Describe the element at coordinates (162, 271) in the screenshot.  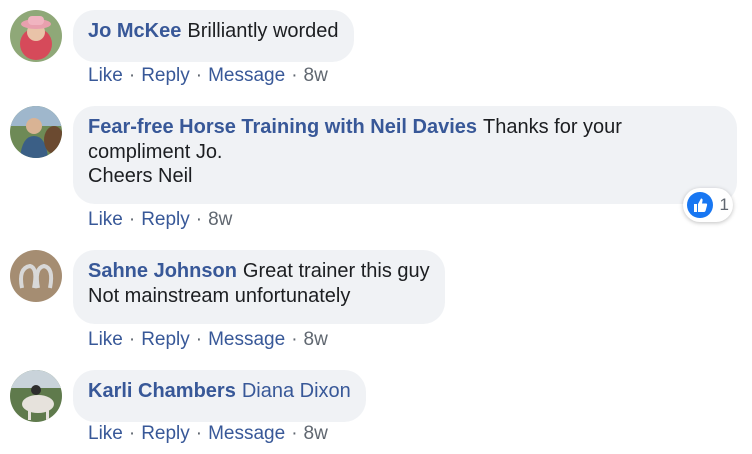
I see `comment-author: Sahne Johnson` at that location.